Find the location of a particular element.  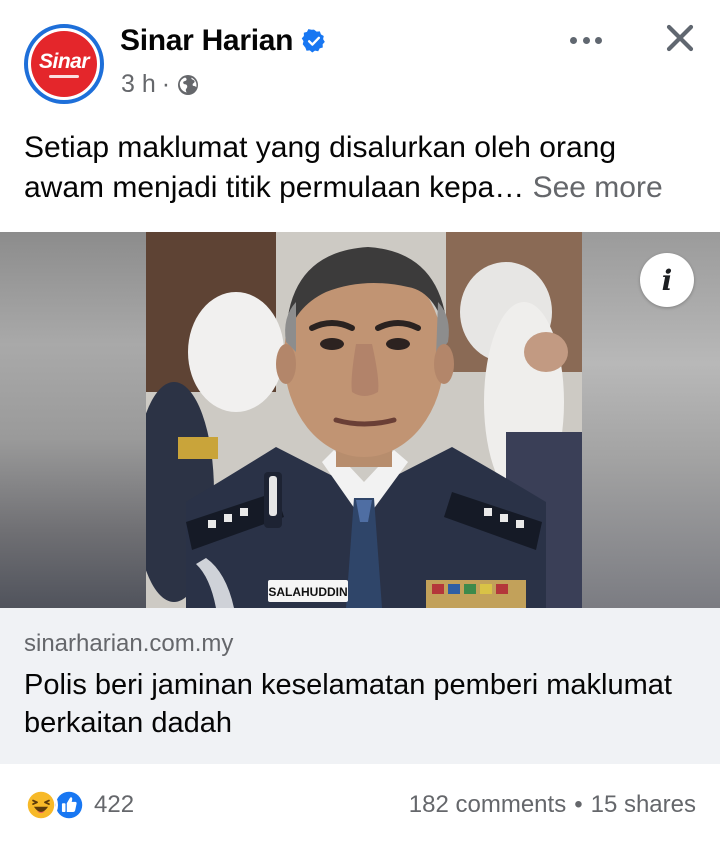

name-tag-text: SALAHUDDIN is located at coordinates (307, 592).